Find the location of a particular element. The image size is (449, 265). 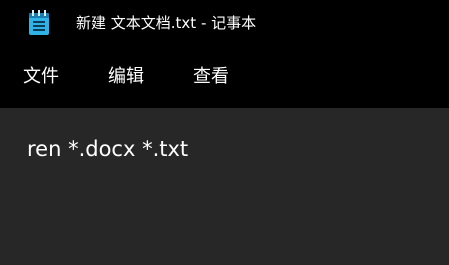

editor-content: ren *.docx *.txt is located at coordinates (107, 149).